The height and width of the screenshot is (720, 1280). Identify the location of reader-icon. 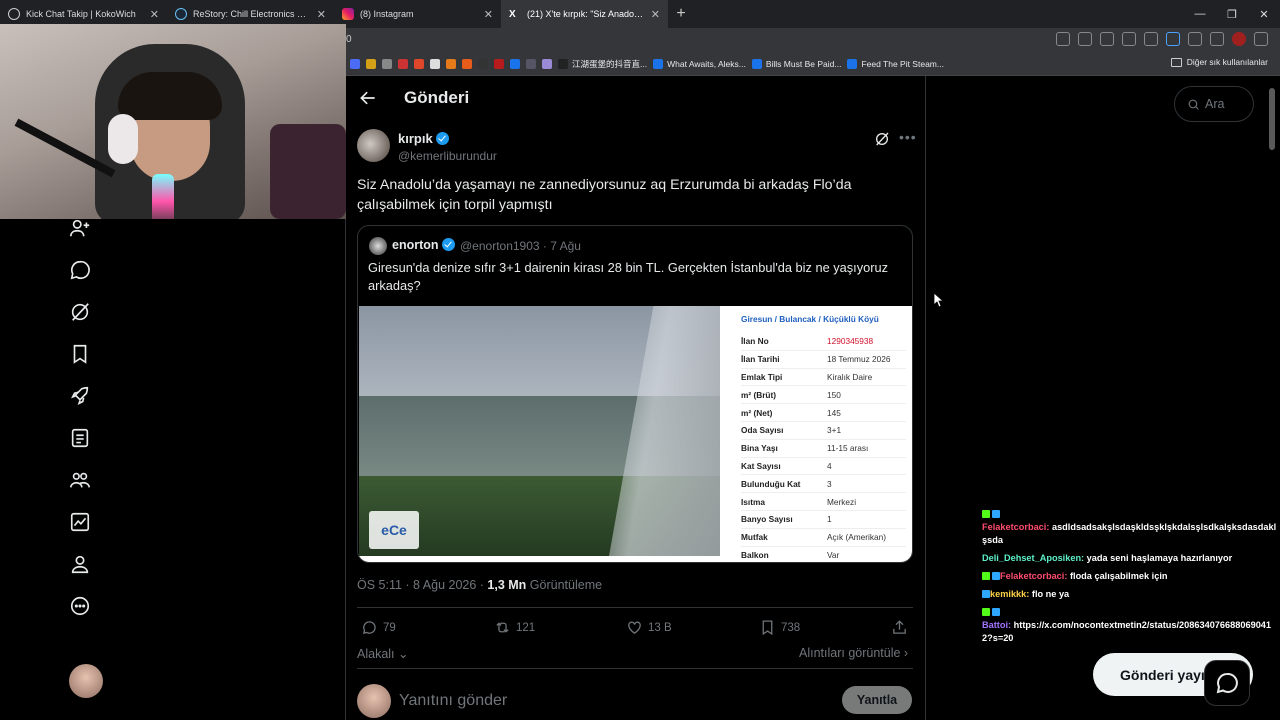
(1107, 39).